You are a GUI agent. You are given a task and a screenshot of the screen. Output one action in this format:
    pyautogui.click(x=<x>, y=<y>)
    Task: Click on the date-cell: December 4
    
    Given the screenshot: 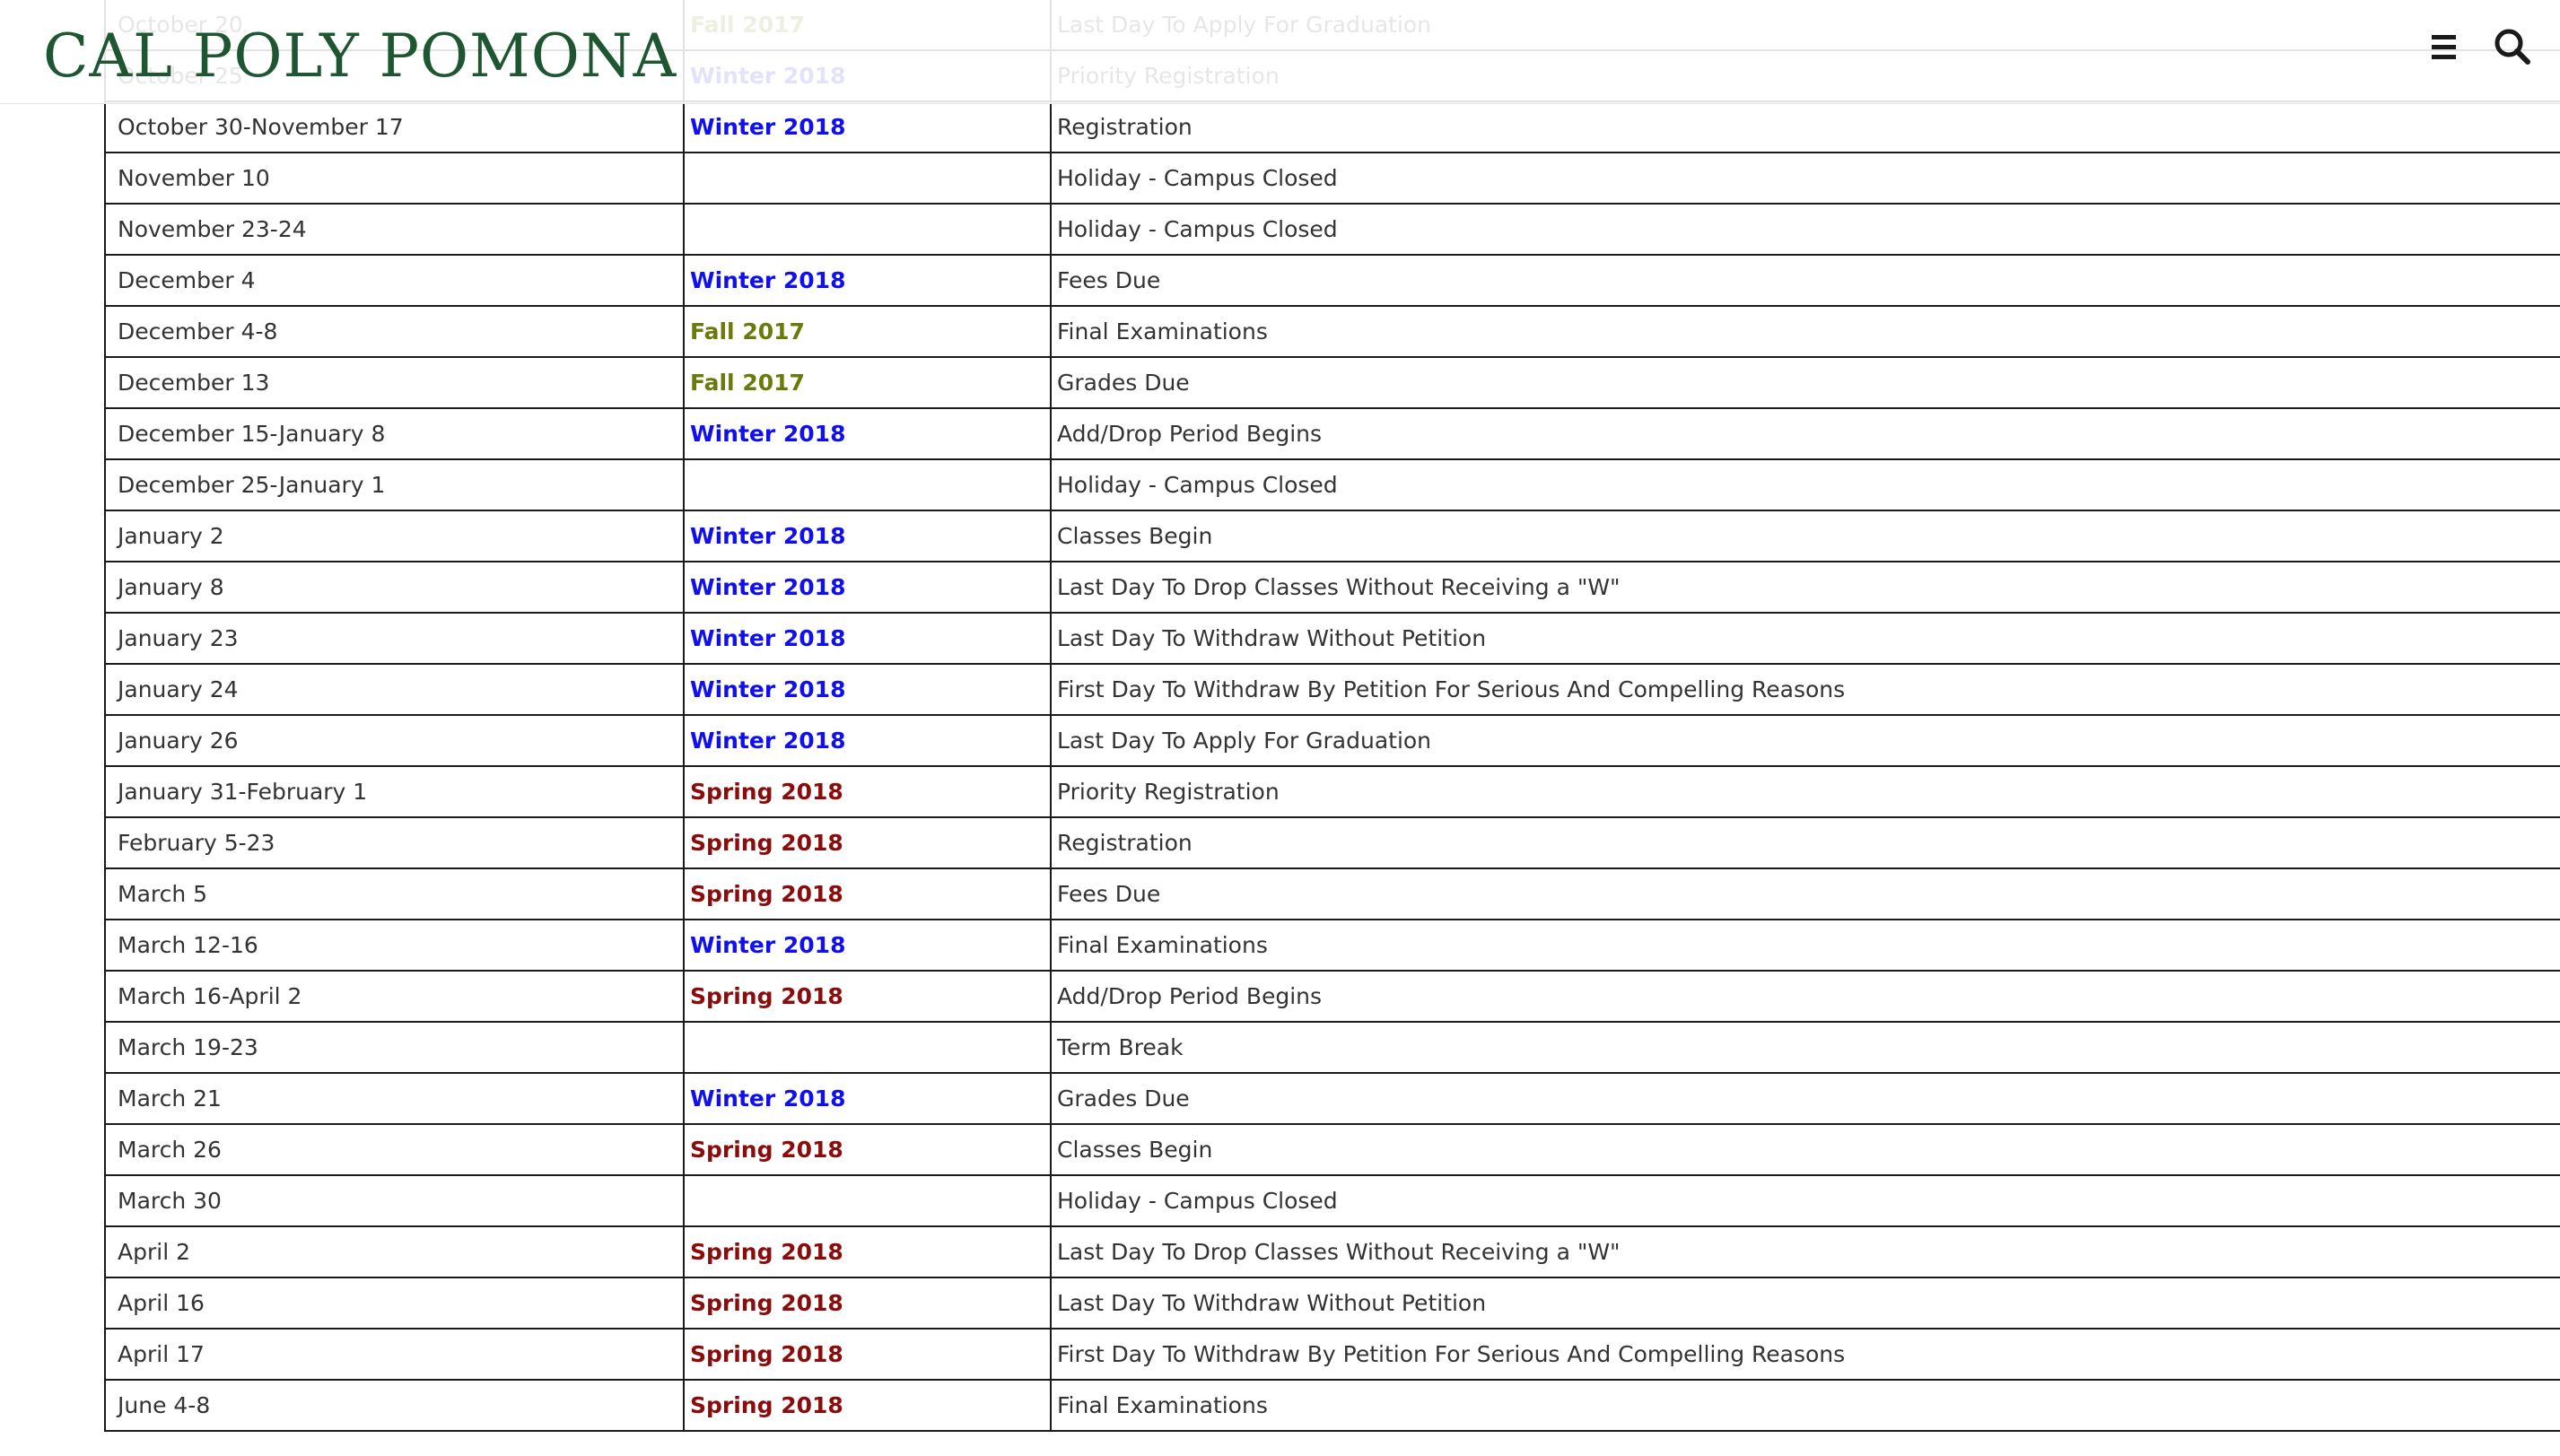 What is the action you would take?
    pyautogui.click(x=394, y=281)
    